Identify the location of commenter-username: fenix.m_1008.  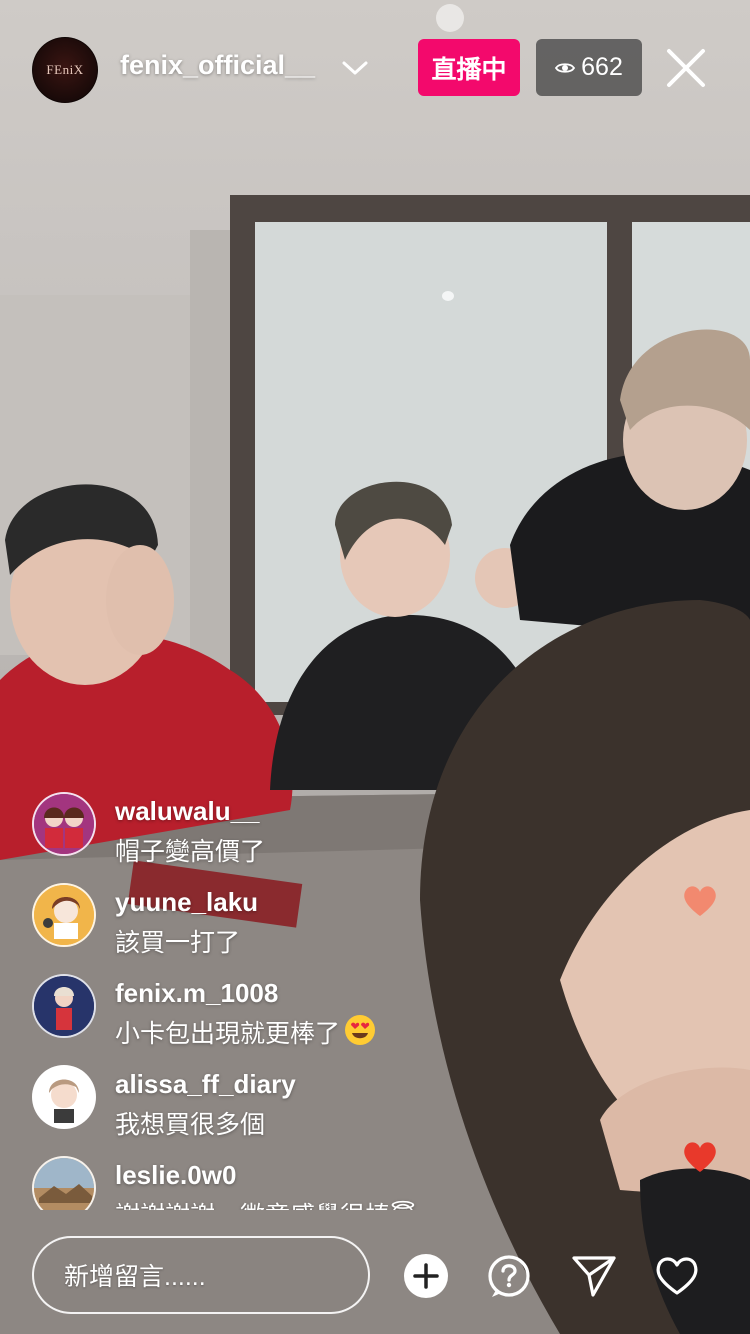
(196, 993).